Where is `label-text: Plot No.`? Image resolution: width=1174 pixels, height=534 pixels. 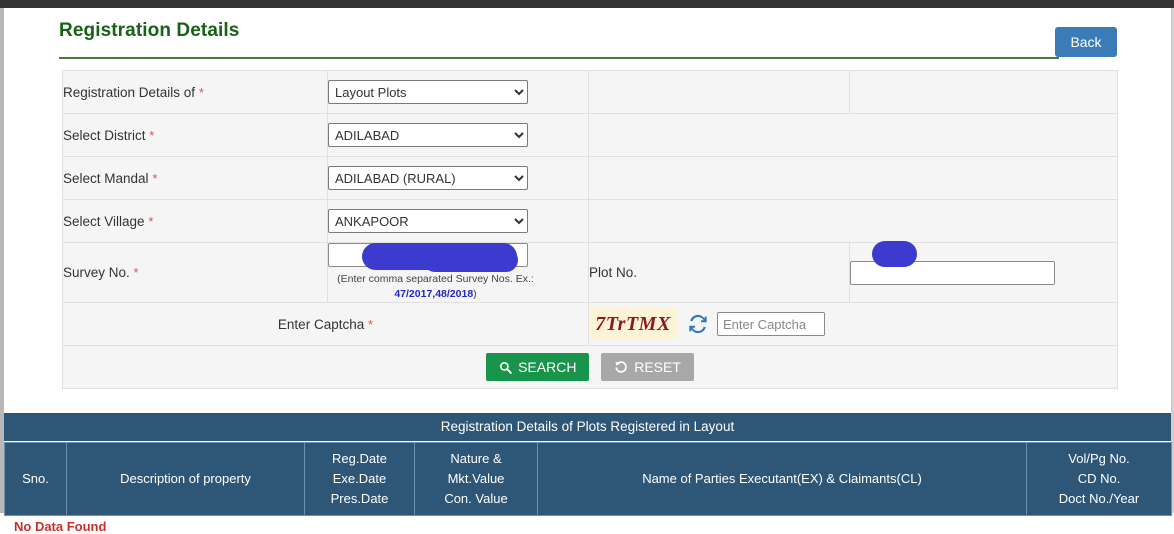 label-text: Plot No. is located at coordinates (613, 273).